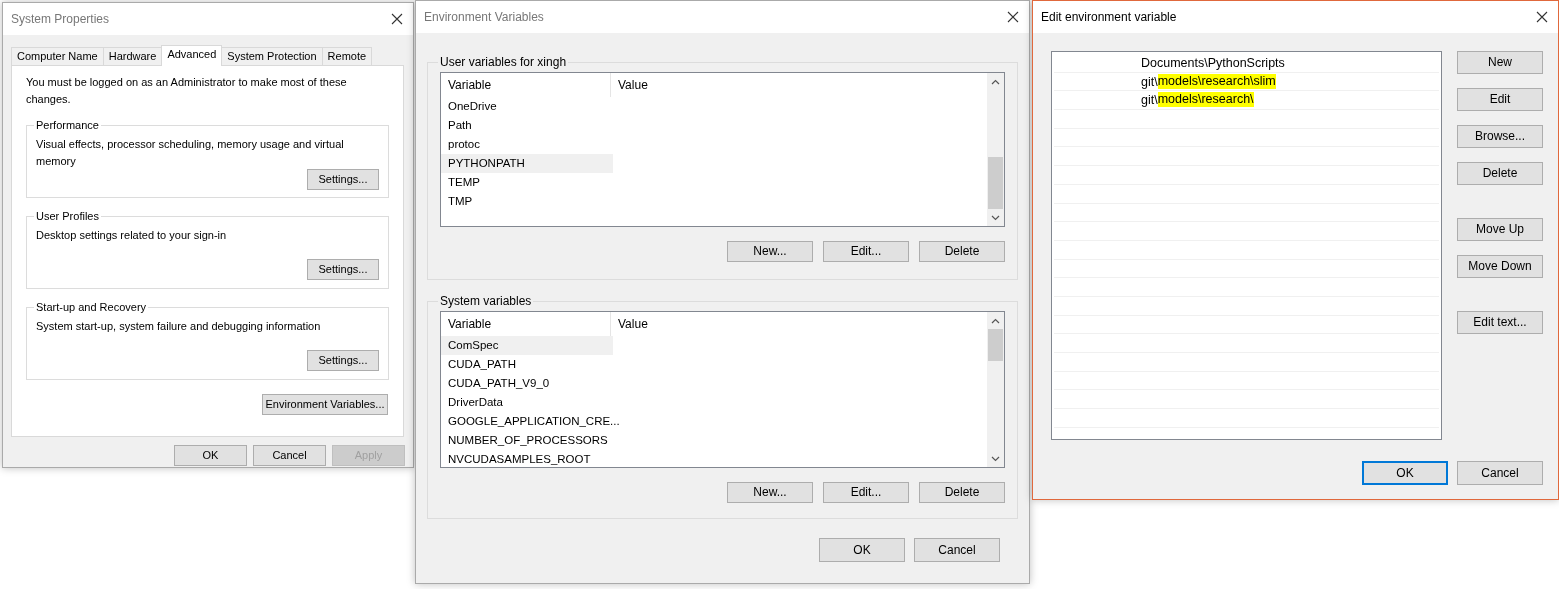 This screenshot has width=1559, height=589. Describe the element at coordinates (67, 125) in the screenshot. I see `group-title: Performance` at that location.